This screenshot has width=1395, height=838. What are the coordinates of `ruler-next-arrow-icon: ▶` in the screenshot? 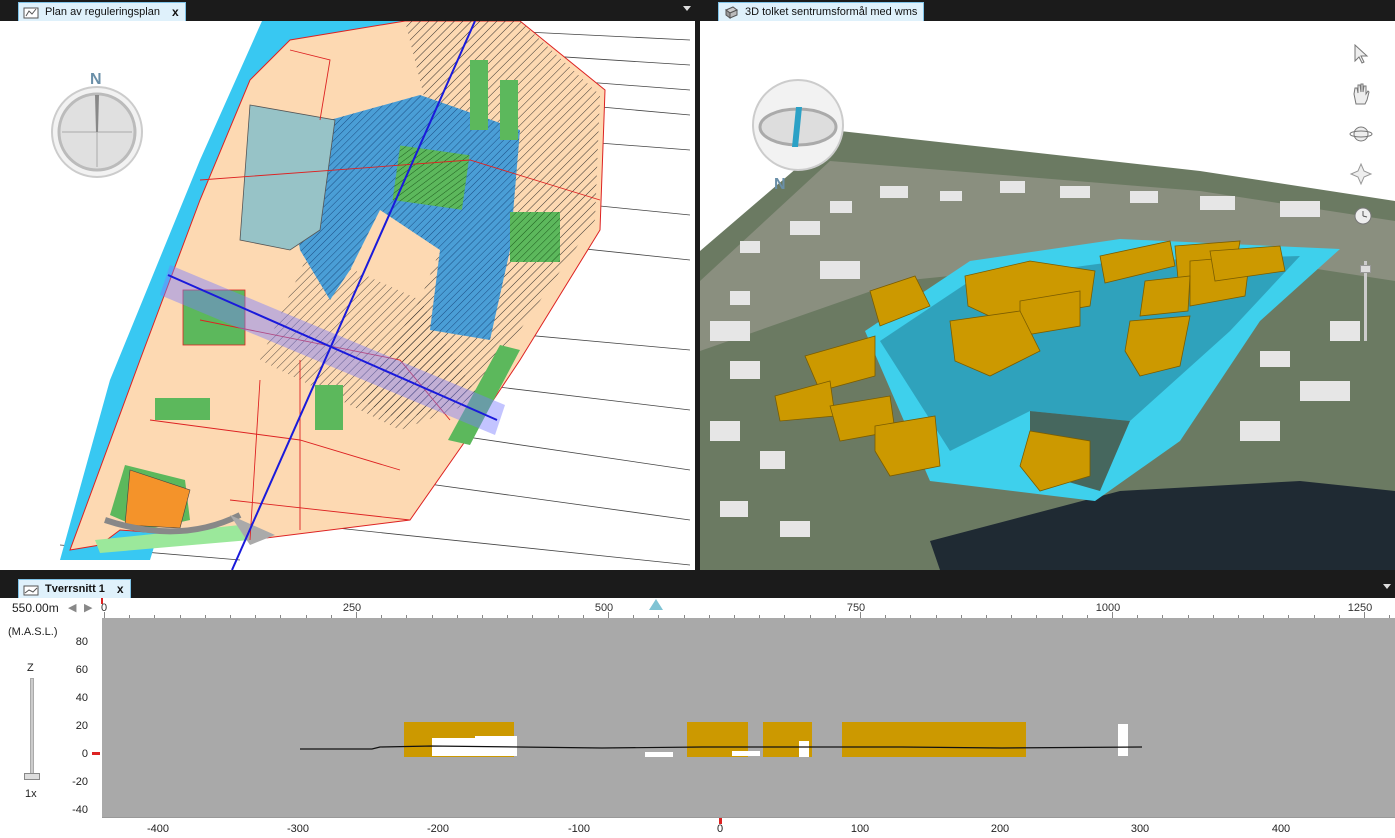 It's located at (88, 607).